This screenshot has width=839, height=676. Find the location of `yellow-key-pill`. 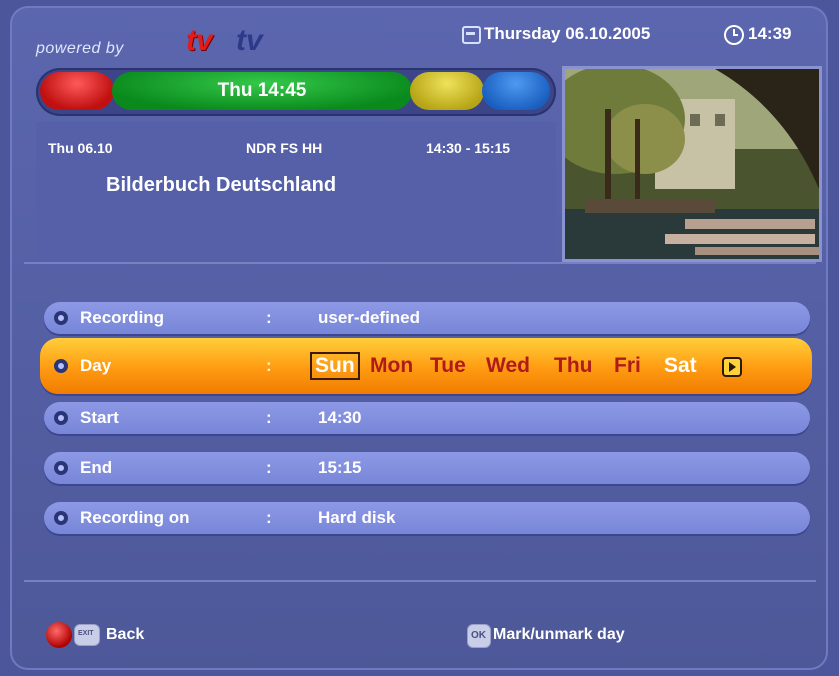

yellow-key-pill is located at coordinates (447, 91).